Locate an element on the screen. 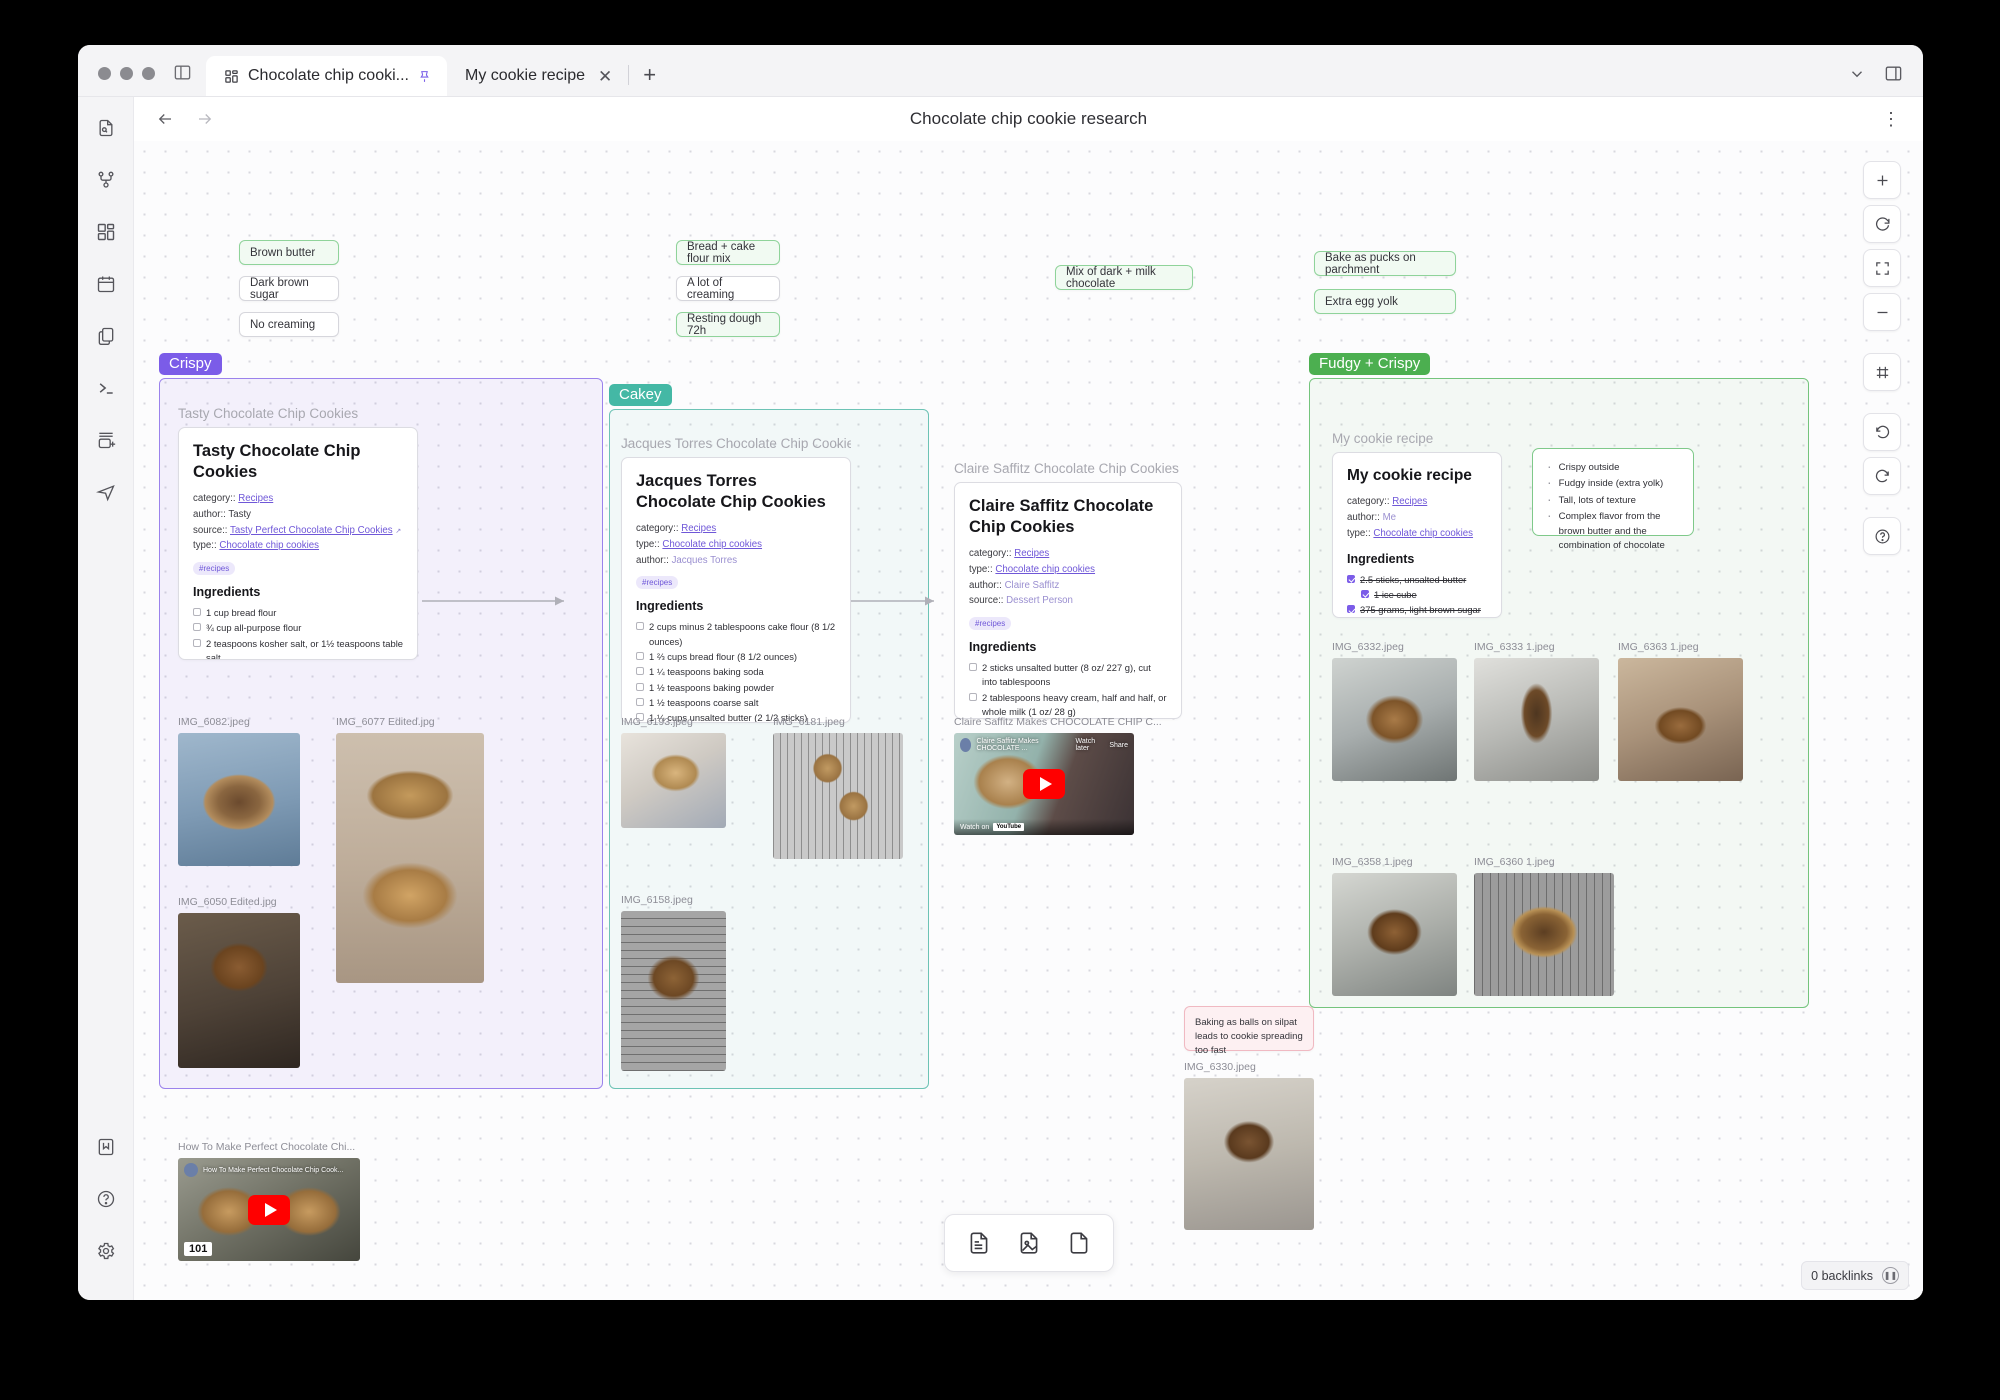 The width and height of the screenshot is (2000, 1400). copy-files-icon is located at coordinates (106, 336).